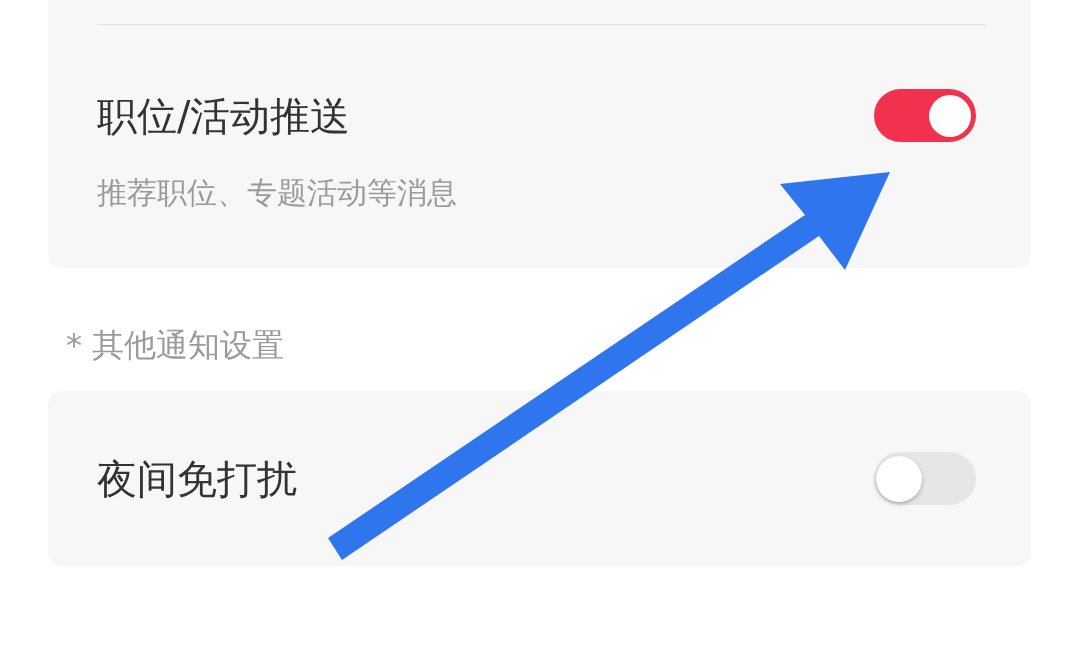 The height and width of the screenshot is (660, 1079). I want to click on section-header: * 其他通知设置, so click(175, 345).